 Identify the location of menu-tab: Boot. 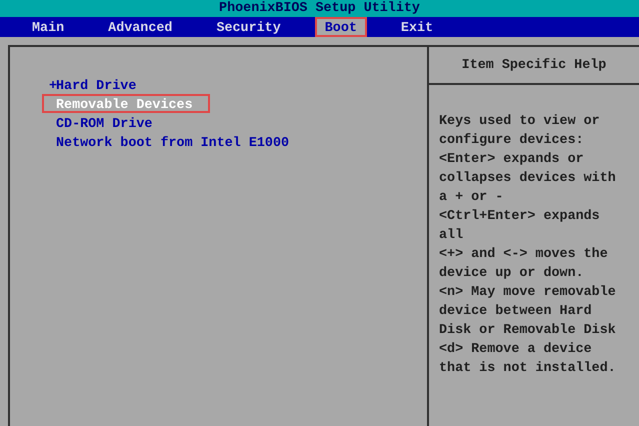
(340, 27).